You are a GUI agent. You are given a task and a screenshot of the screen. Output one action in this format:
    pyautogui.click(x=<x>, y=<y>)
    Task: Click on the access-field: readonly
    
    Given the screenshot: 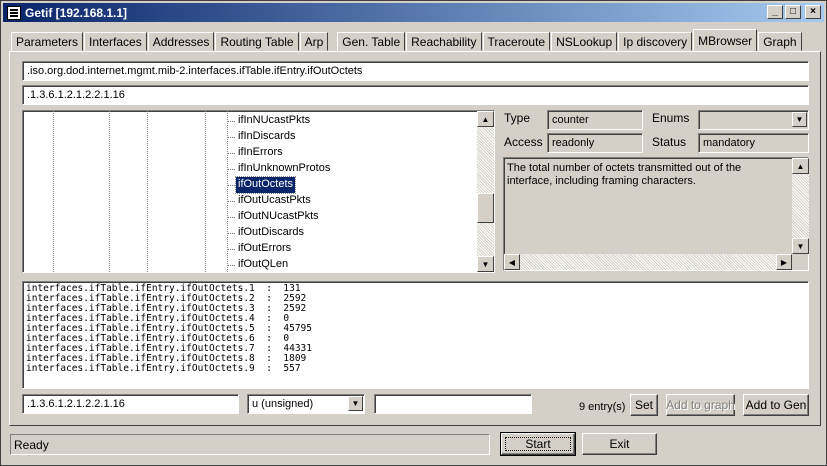 What is the action you would take?
    pyautogui.click(x=595, y=143)
    